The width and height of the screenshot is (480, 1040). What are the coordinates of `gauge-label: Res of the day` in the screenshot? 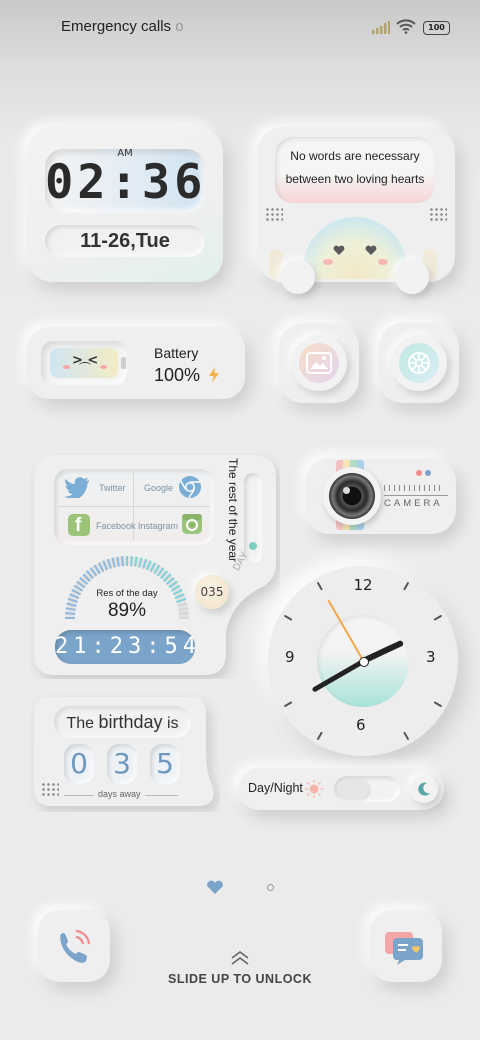 It's located at (127, 593).